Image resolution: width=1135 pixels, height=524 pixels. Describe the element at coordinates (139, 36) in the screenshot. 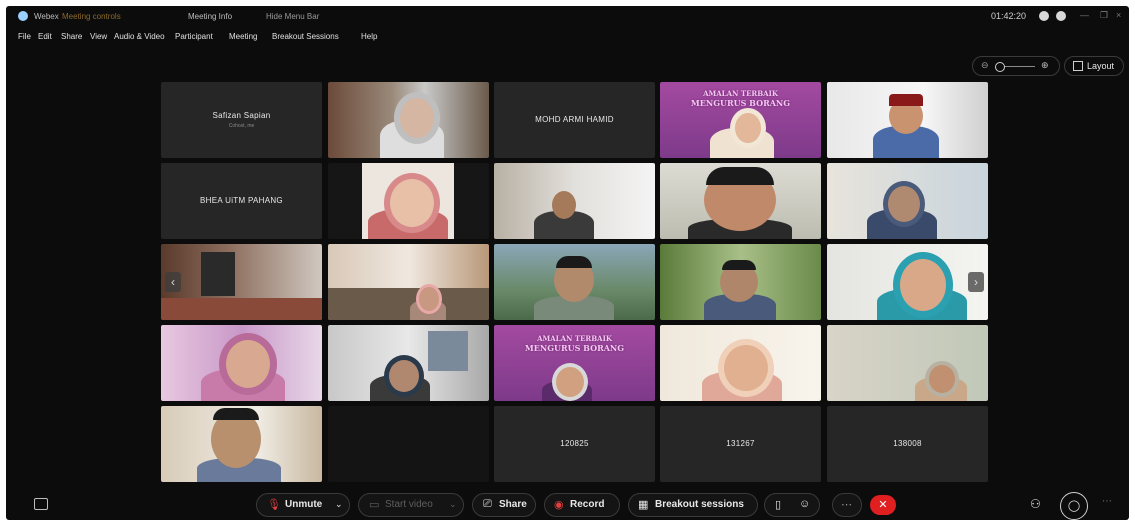

I see `menu-audio-video: Audio & Video` at that location.